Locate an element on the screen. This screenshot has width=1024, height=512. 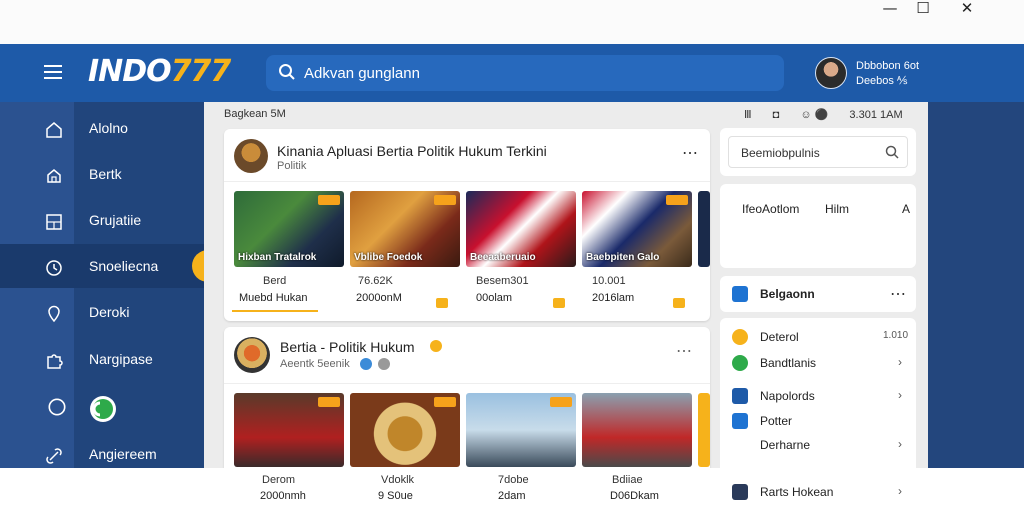
maximize-button: ☐ is located at coordinates (923, 8).